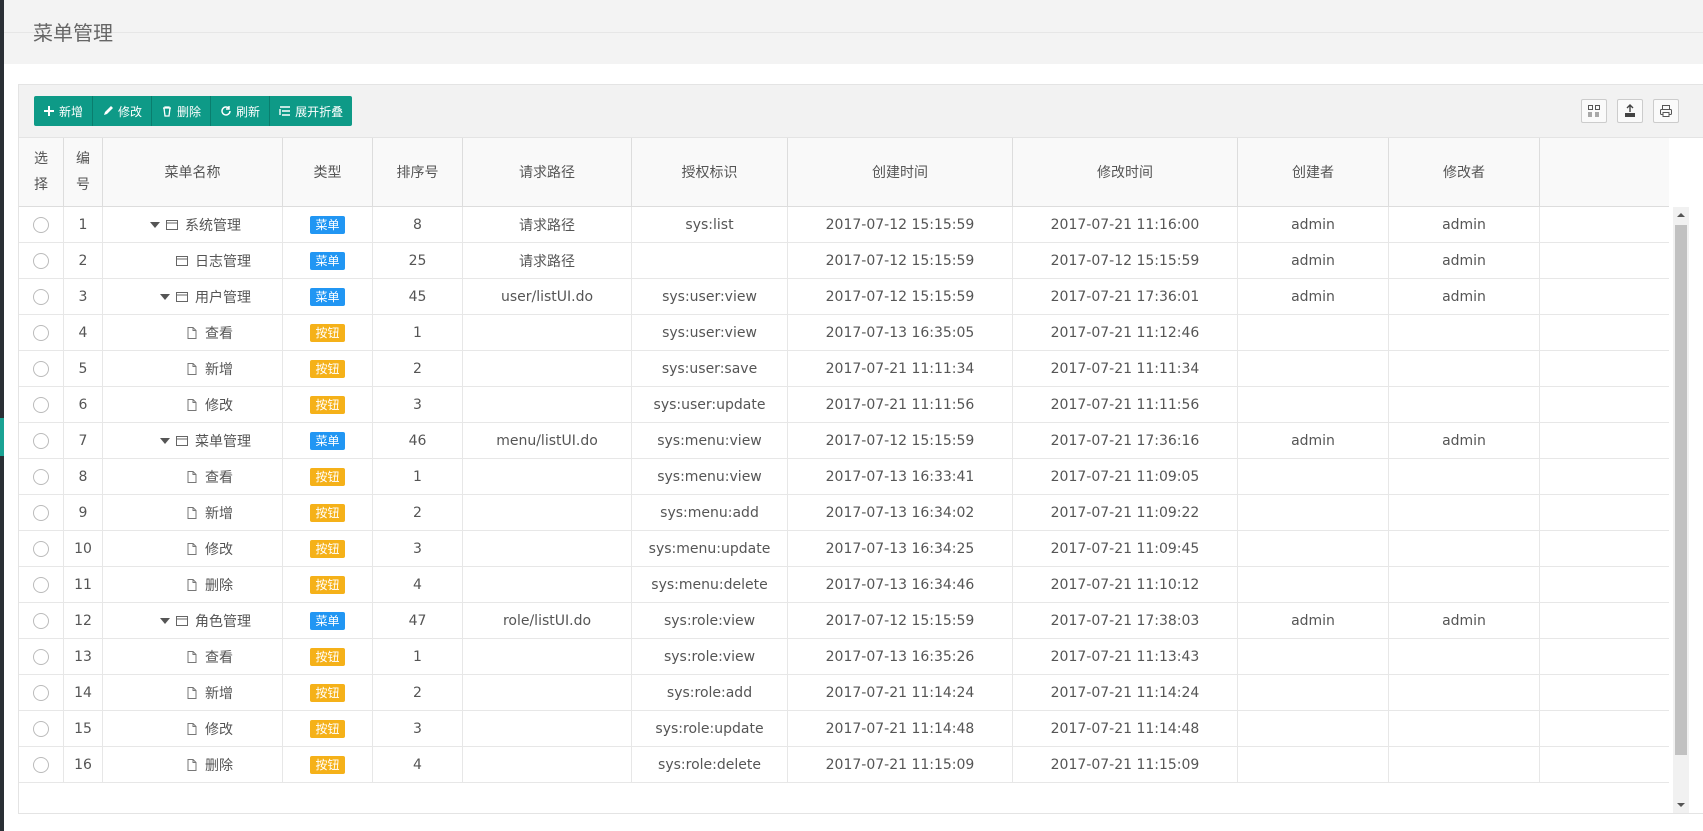 The height and width of the screenshot is (831, 1703). Describe the element at coordinates (327, 260) in the screenshot. I see `menu-type-badge: 菜单` at that location.